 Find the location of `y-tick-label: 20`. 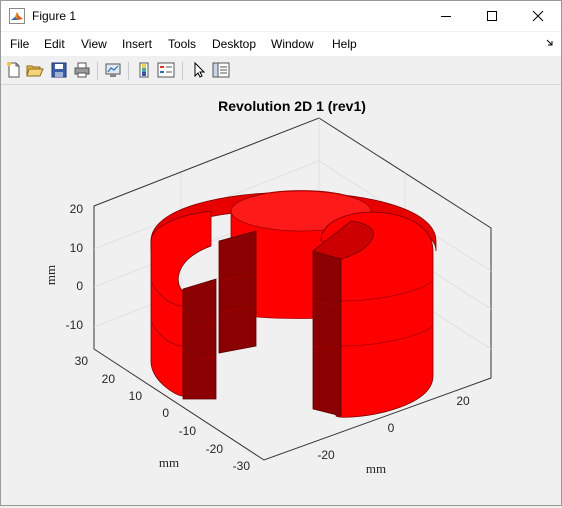

y-tick-label: 20 is located at coordinates (109, 379).